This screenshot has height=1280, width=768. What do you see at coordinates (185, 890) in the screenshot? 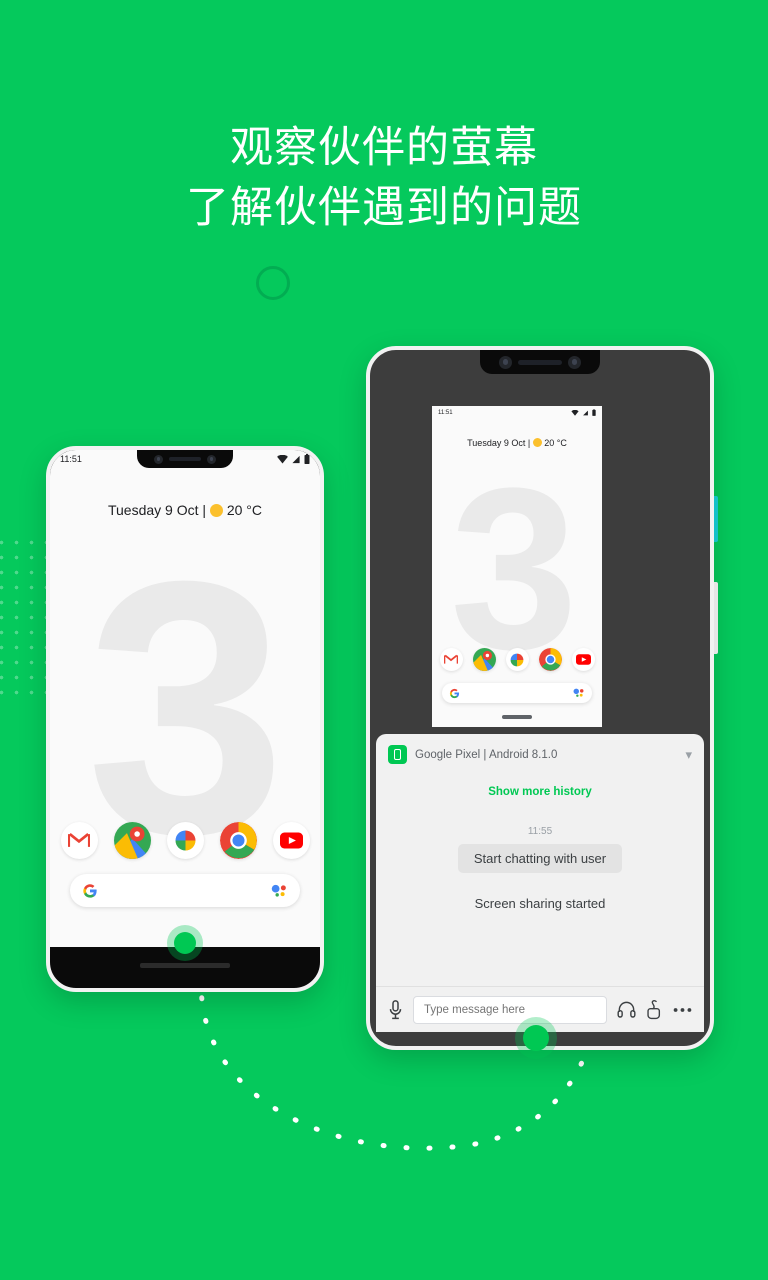
I see `google-search-bar` at bounding box center [185, 890].